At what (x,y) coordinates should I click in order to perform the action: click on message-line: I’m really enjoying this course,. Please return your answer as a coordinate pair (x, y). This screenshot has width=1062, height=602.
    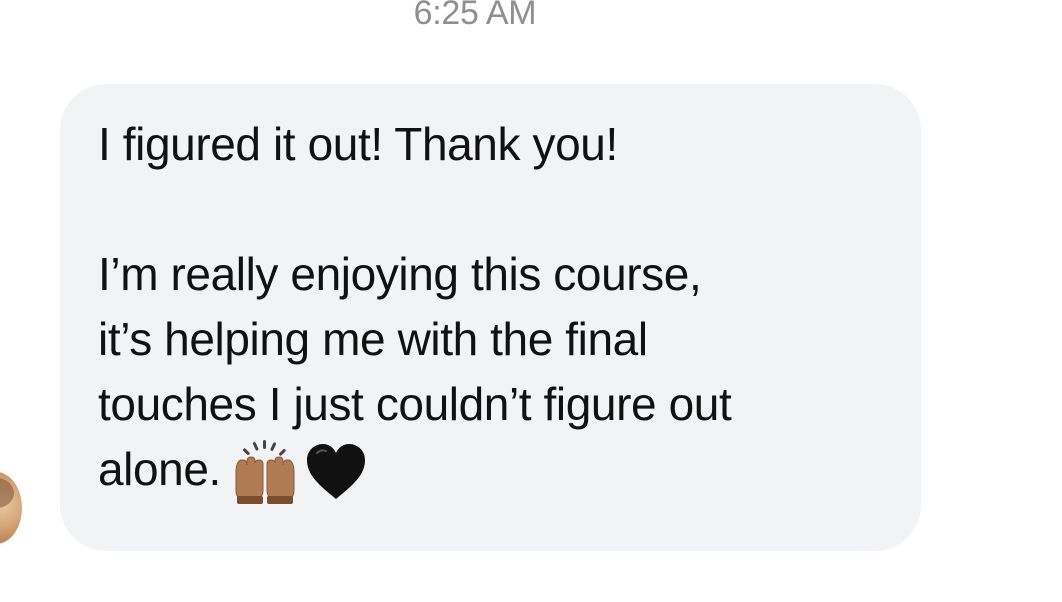
    Looking at the image, I should click on (400, 274).